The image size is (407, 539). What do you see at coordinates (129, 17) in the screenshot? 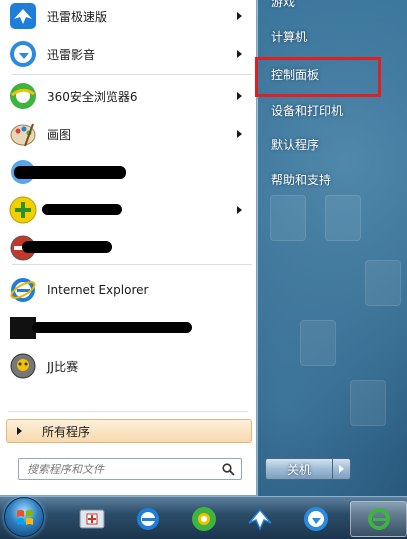
I see `program-item-thunder-speed: 迅雷极速版` at bounding box center [129, 17].